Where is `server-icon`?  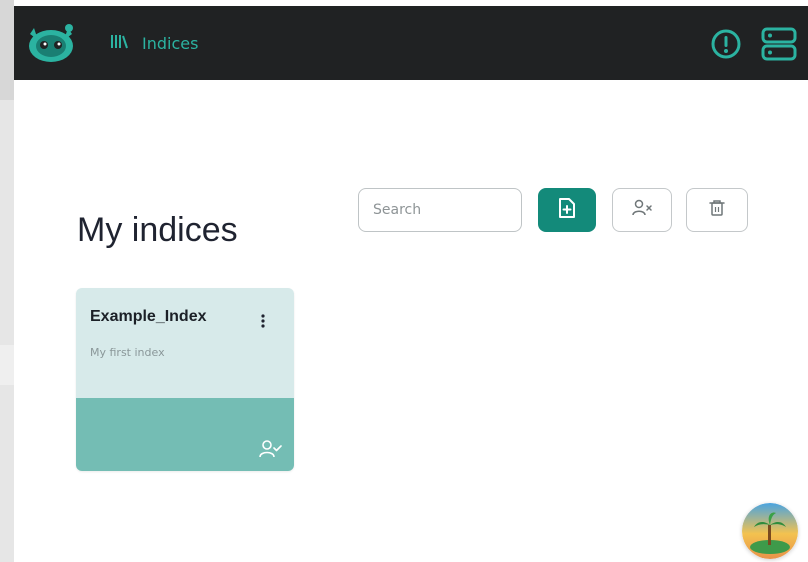
server-icon is located at coordinates (779, 44).